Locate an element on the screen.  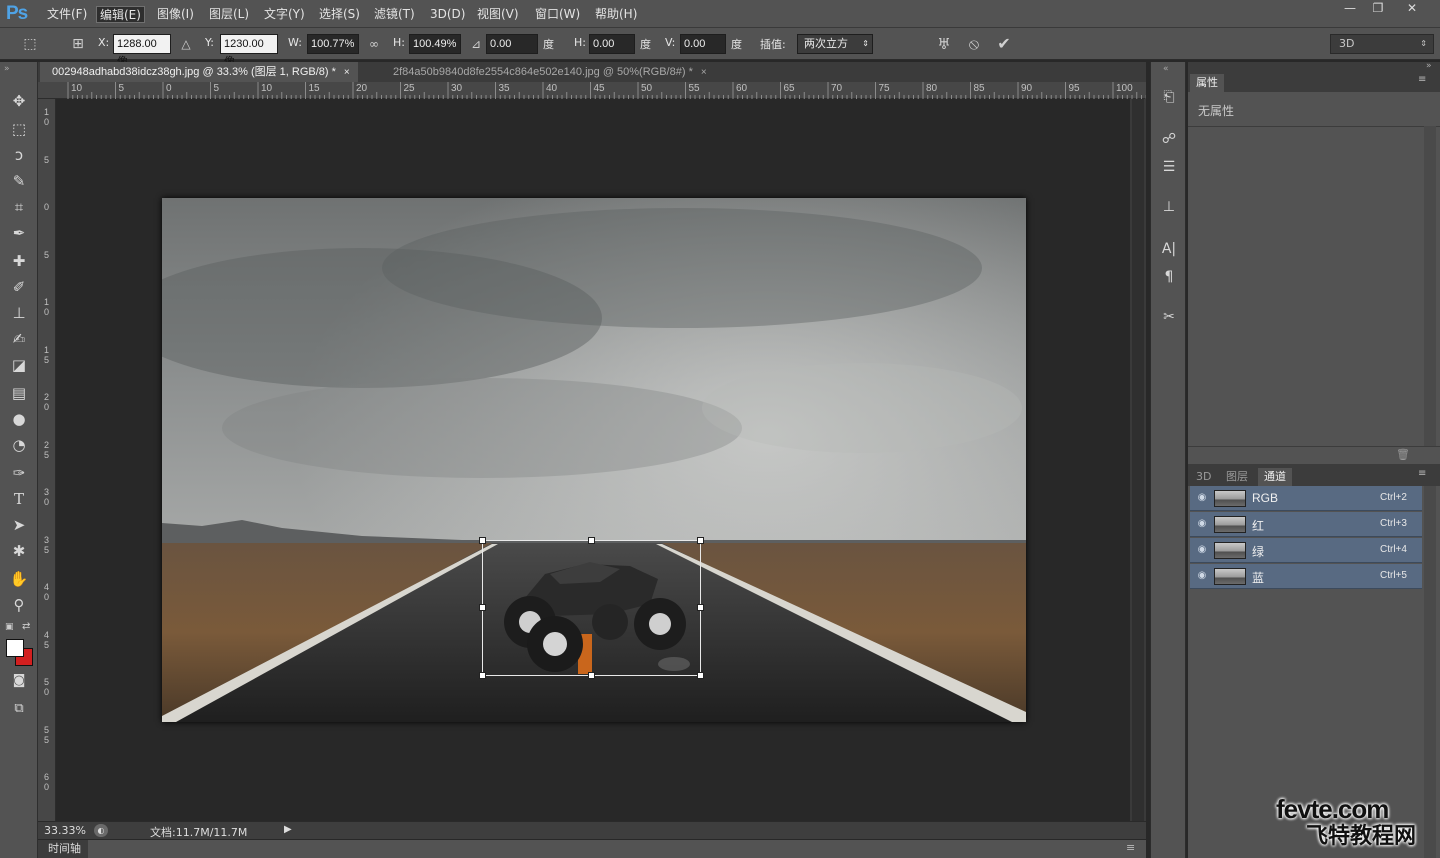
timeline-tab: 时间轴 is located at coordinates (63, 849).